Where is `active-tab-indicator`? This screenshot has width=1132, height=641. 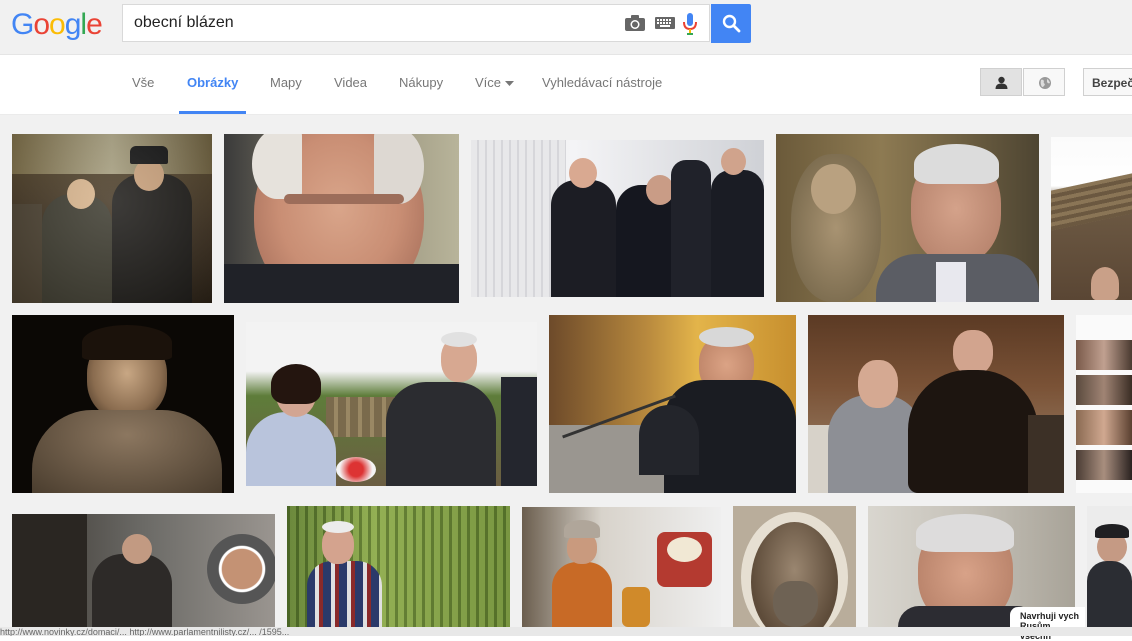 active-tab-indicator is located at coordinates (212, 112).